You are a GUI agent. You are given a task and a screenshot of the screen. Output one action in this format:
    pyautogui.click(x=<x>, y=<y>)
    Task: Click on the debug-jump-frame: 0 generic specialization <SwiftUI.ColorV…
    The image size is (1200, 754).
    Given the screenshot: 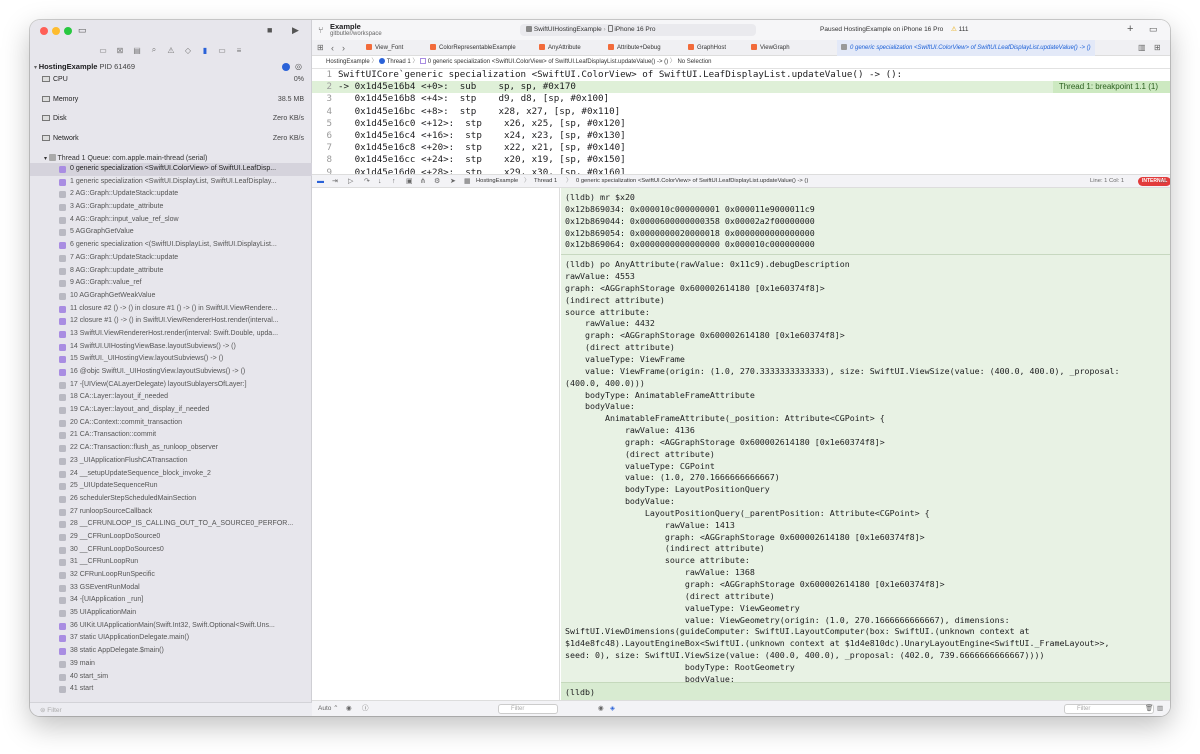 What is the action you would take?
    pyautogui.click(x=726, y=181)
    